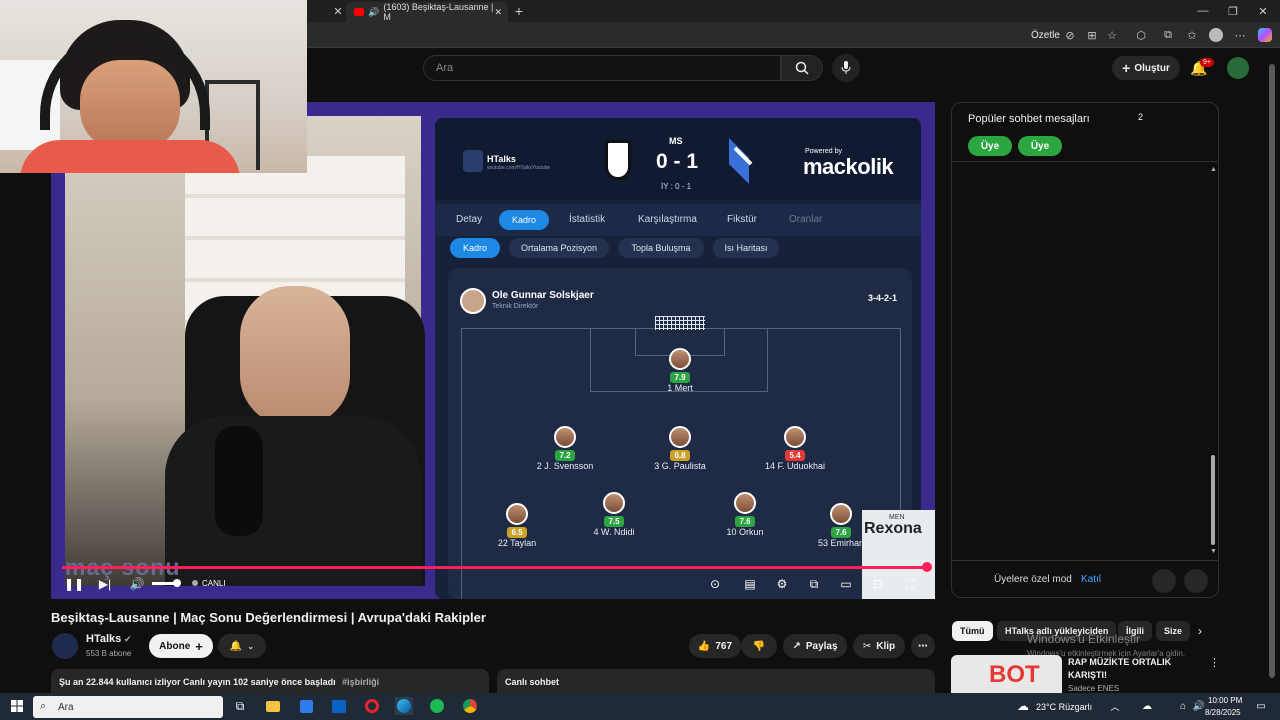 The image size is (1280, 720). Describe the element at coordinates (614, 514) in the screenshot. I see `player-card: 7.5 4 W. Ndidi` at that location.